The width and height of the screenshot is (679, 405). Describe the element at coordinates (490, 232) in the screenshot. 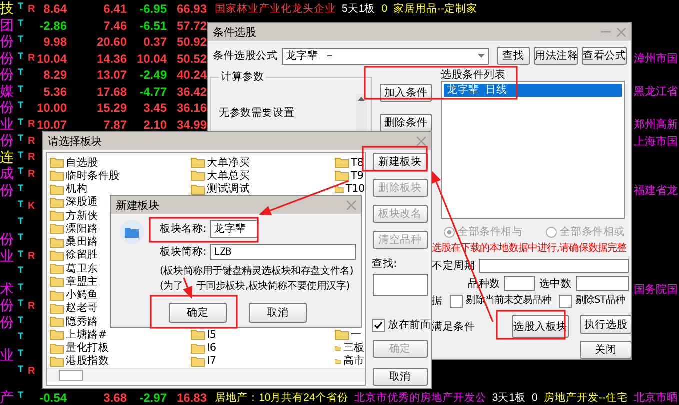

I see `radio-label: 全部条件相与` at that location.